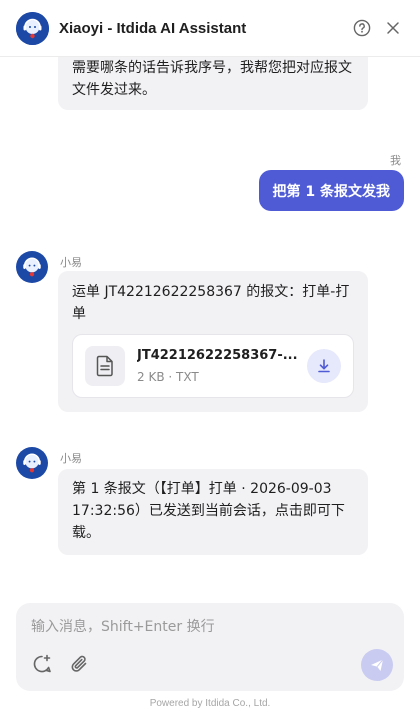 This screenshot has width=420, height=720. I want to click on paperclip-icon, so click(79, 663).